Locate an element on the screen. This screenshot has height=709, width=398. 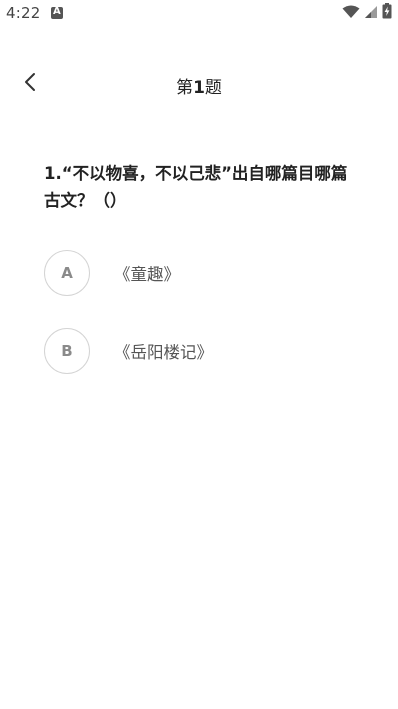
wifi-icon is located at coordinates (351, 13).